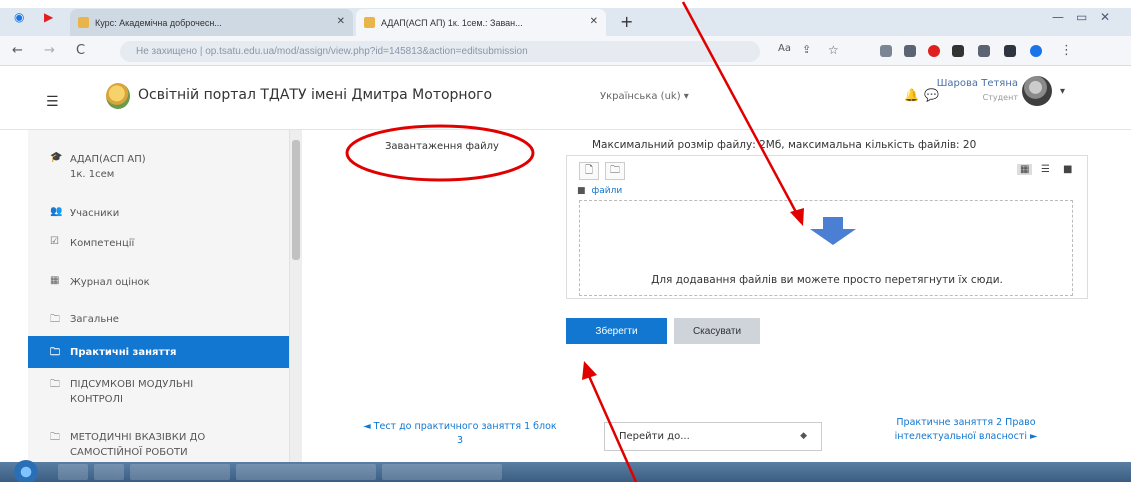 The image size is (1131, 482). What do you see at coordinates (26, 471) in the screenshot?
I see `windows-start-icon` at bounding box center [26, 471].